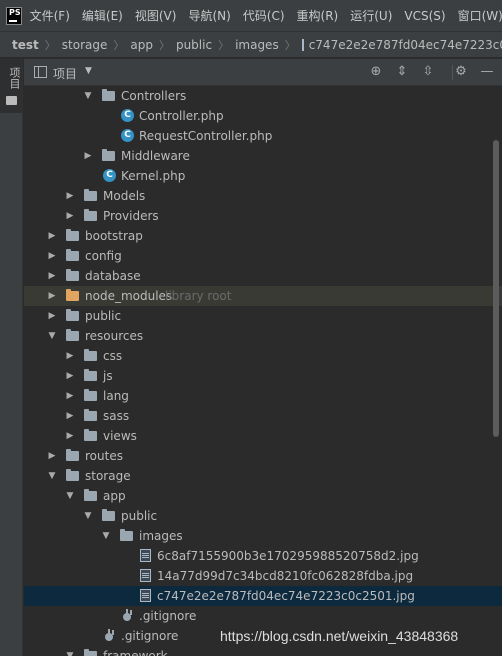 The image size is (502, 656). I want to click on tree-item-lang: ▶ lang, so click(263, 396).